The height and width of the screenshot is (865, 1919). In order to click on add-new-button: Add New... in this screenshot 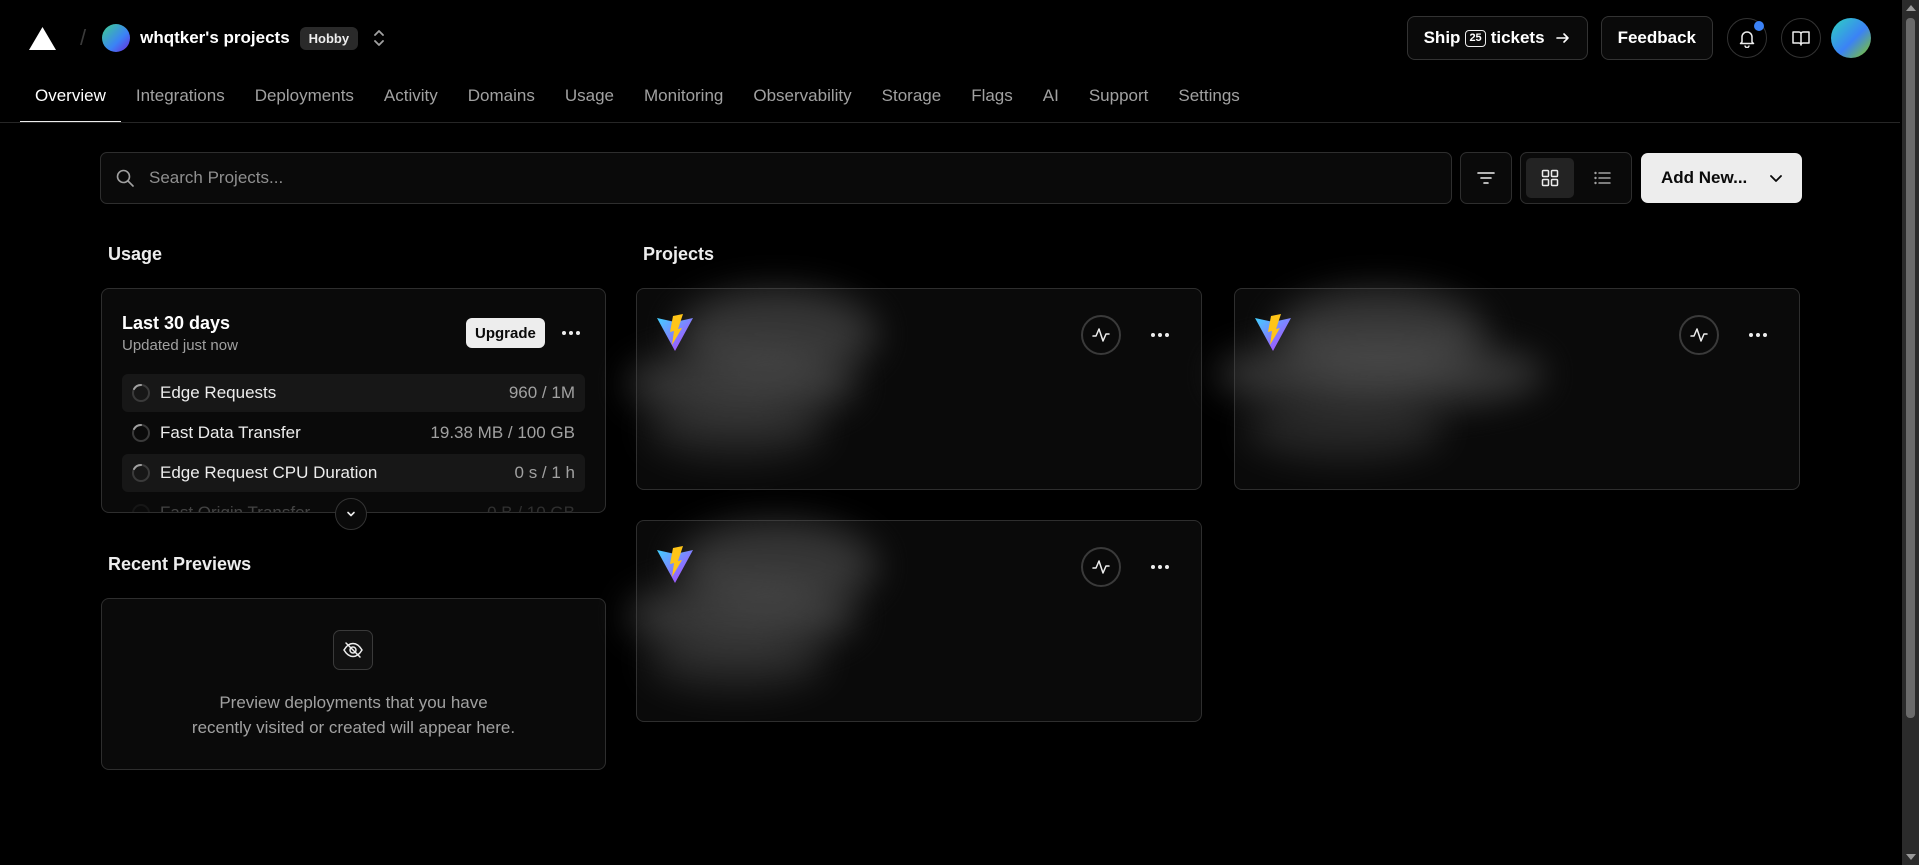, I will do `click(1721, 178)`.